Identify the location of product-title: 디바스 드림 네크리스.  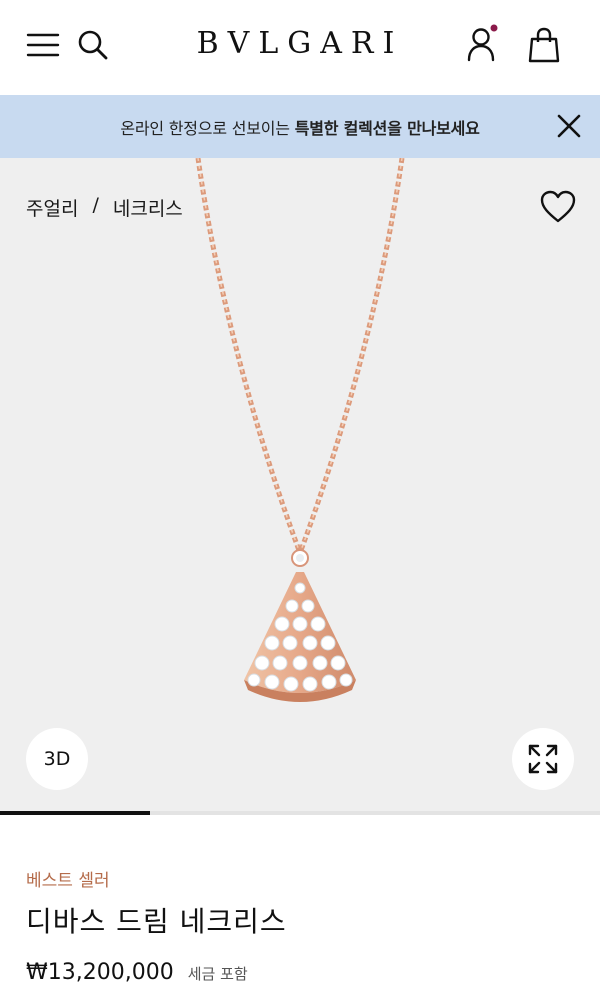
(156, 921).